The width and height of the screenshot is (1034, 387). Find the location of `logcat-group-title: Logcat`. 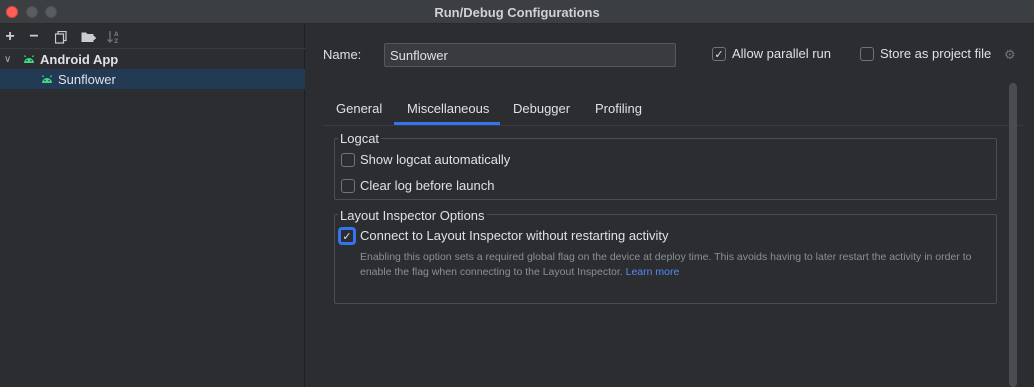

logcat-group-title: Logcat is located at coordinates (360, 138).